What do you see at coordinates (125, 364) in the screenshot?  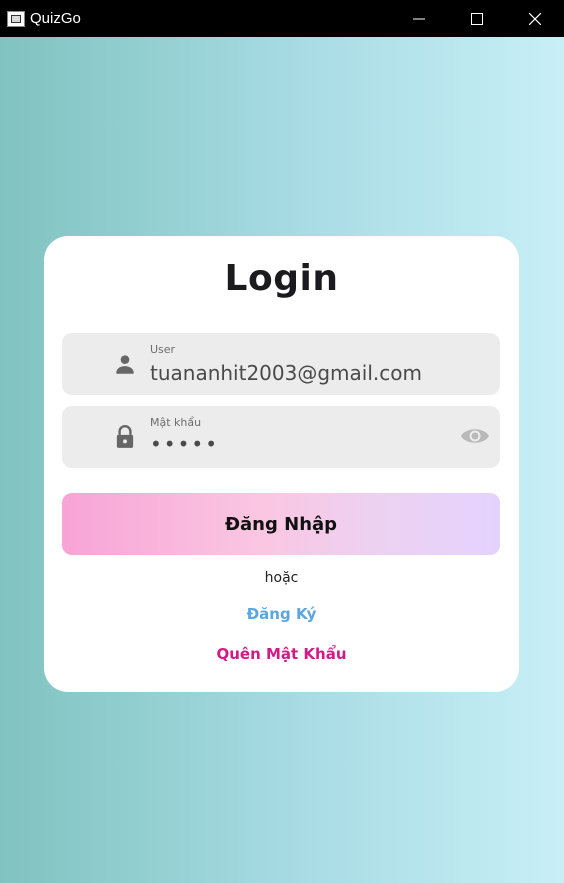 I see `person-icon` at bounding box center [125, 364].